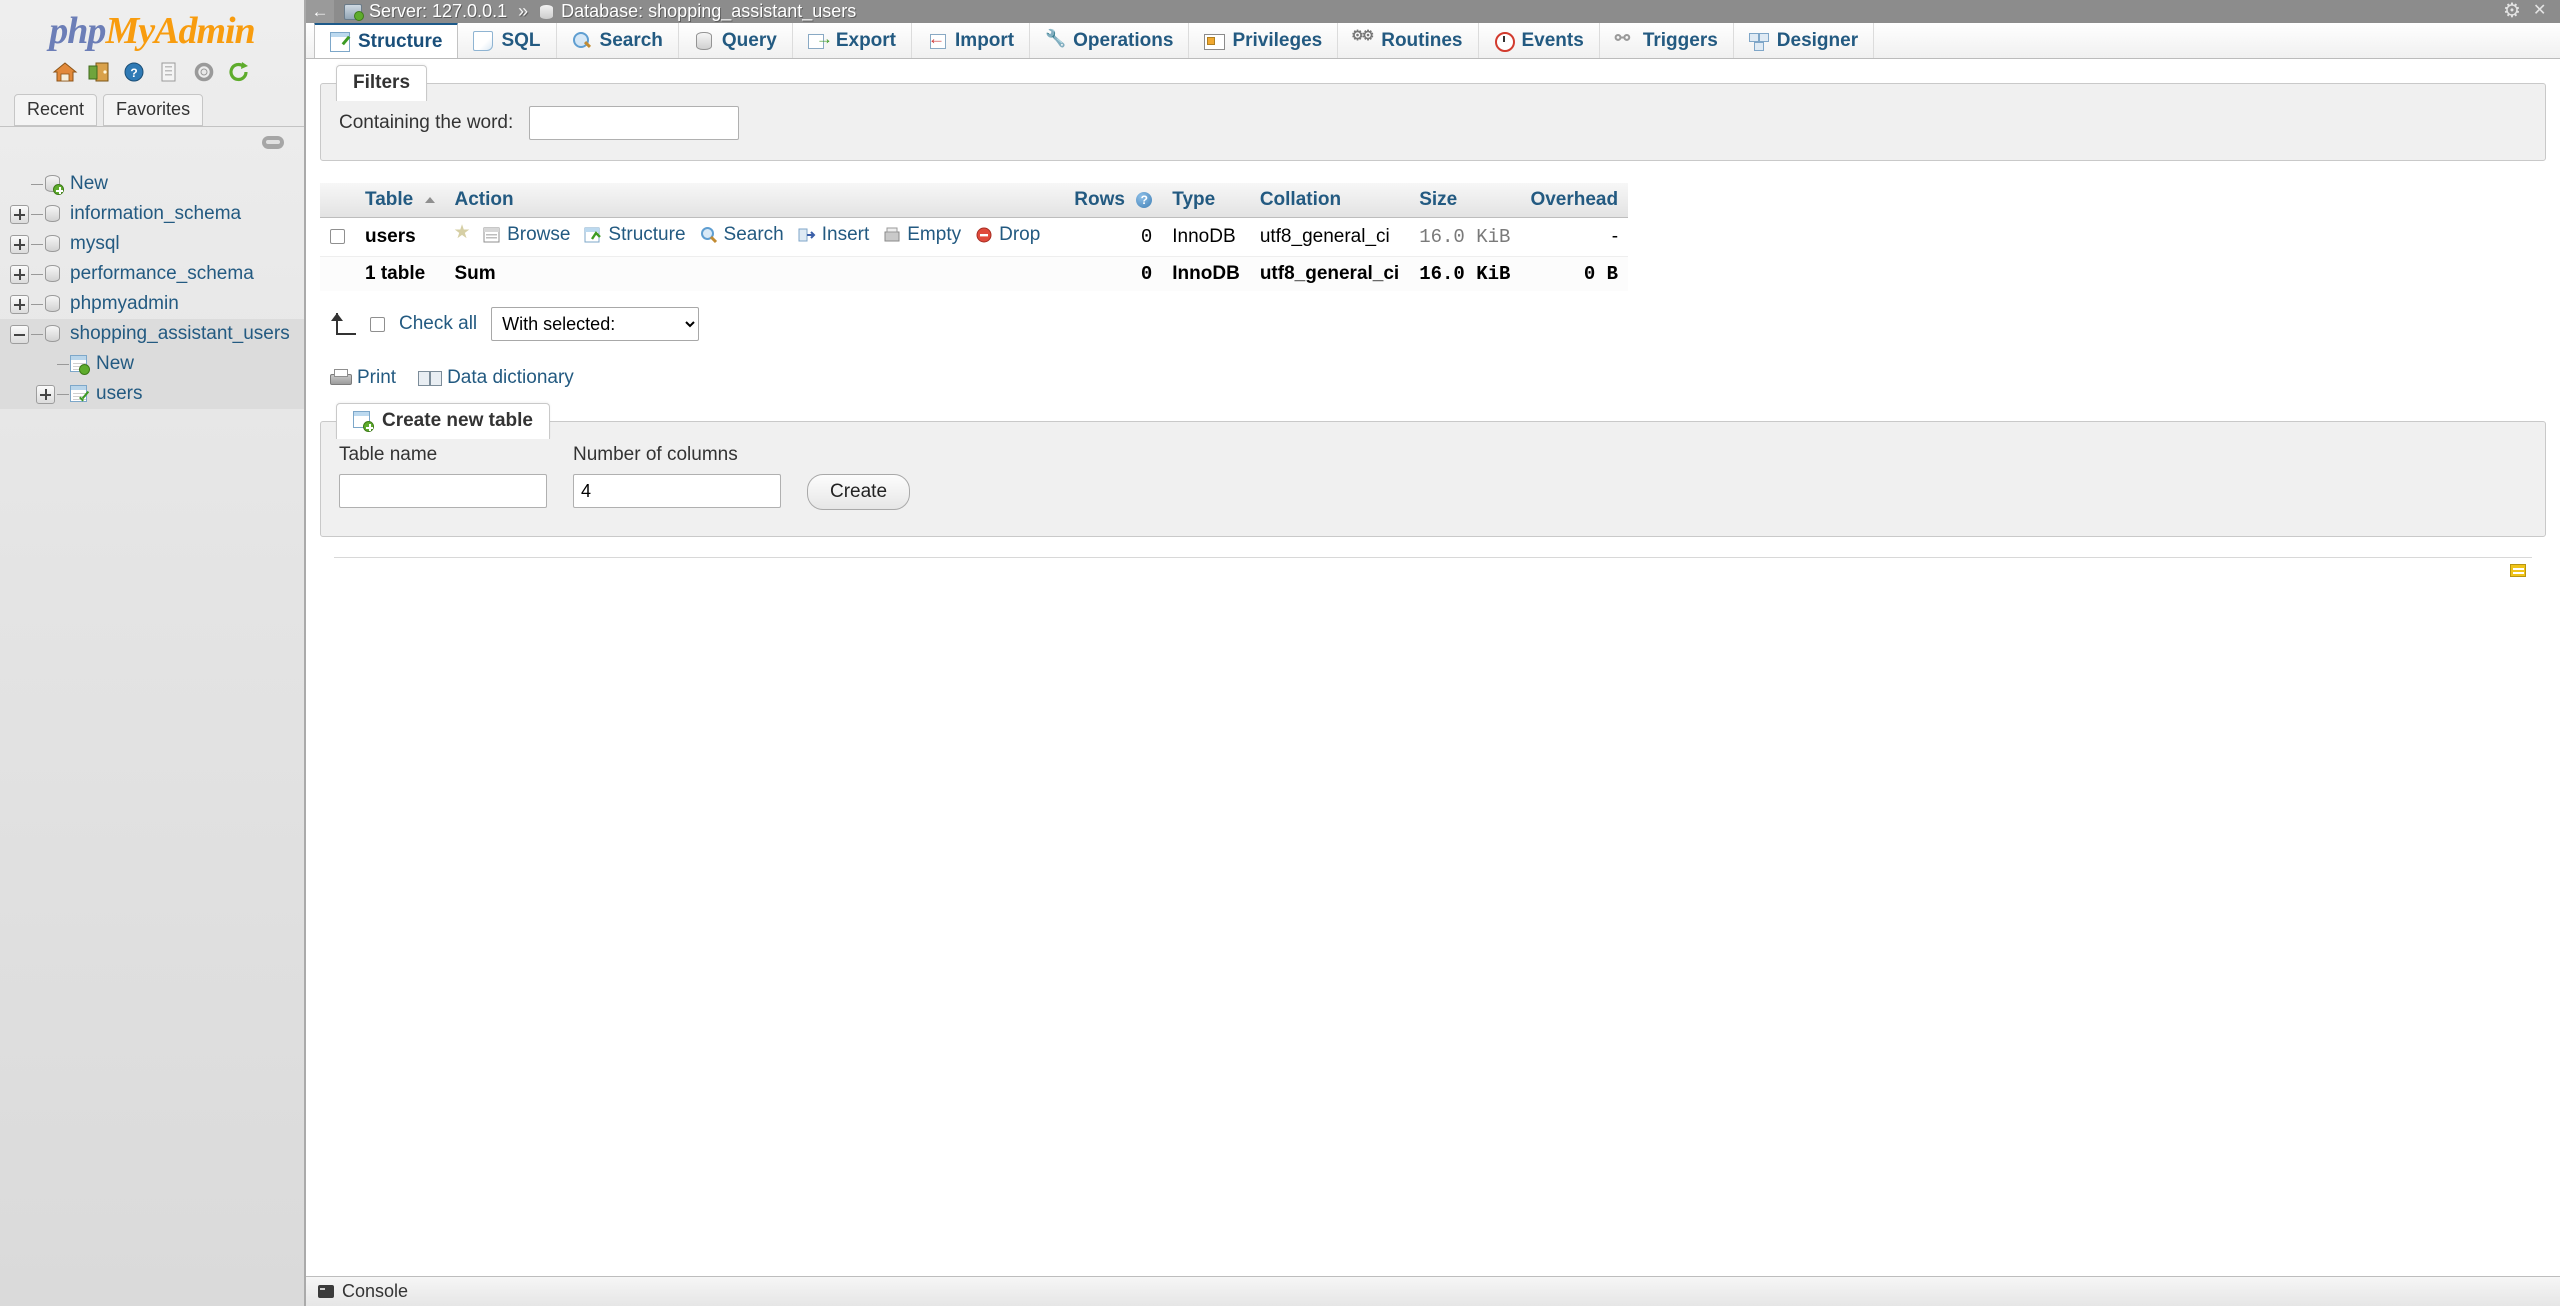 The image size is (2560, 1306). What do you see at coordinates (152, 394) in the screenshot?
I see `tree-item-users: users` at bounding box center [152, 394].